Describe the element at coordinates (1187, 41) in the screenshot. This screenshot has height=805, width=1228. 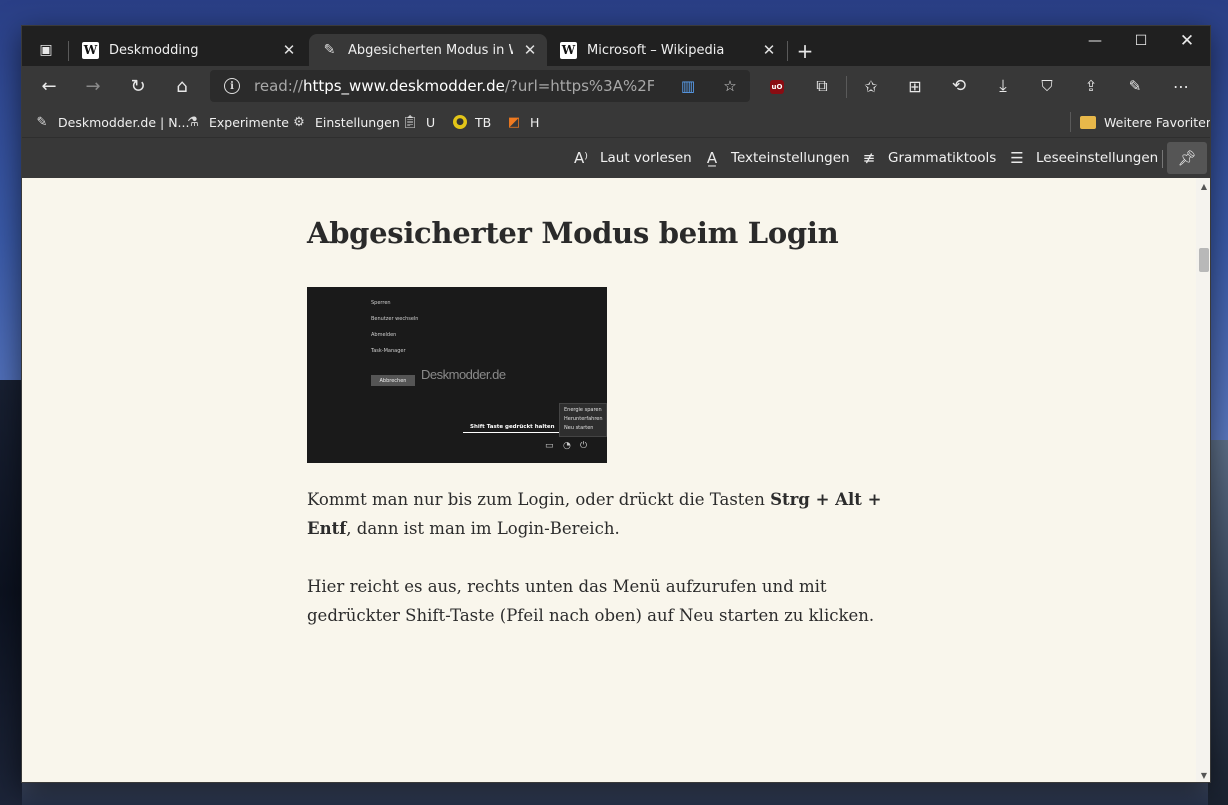
I see `window-close-icon: ✕` at that location.